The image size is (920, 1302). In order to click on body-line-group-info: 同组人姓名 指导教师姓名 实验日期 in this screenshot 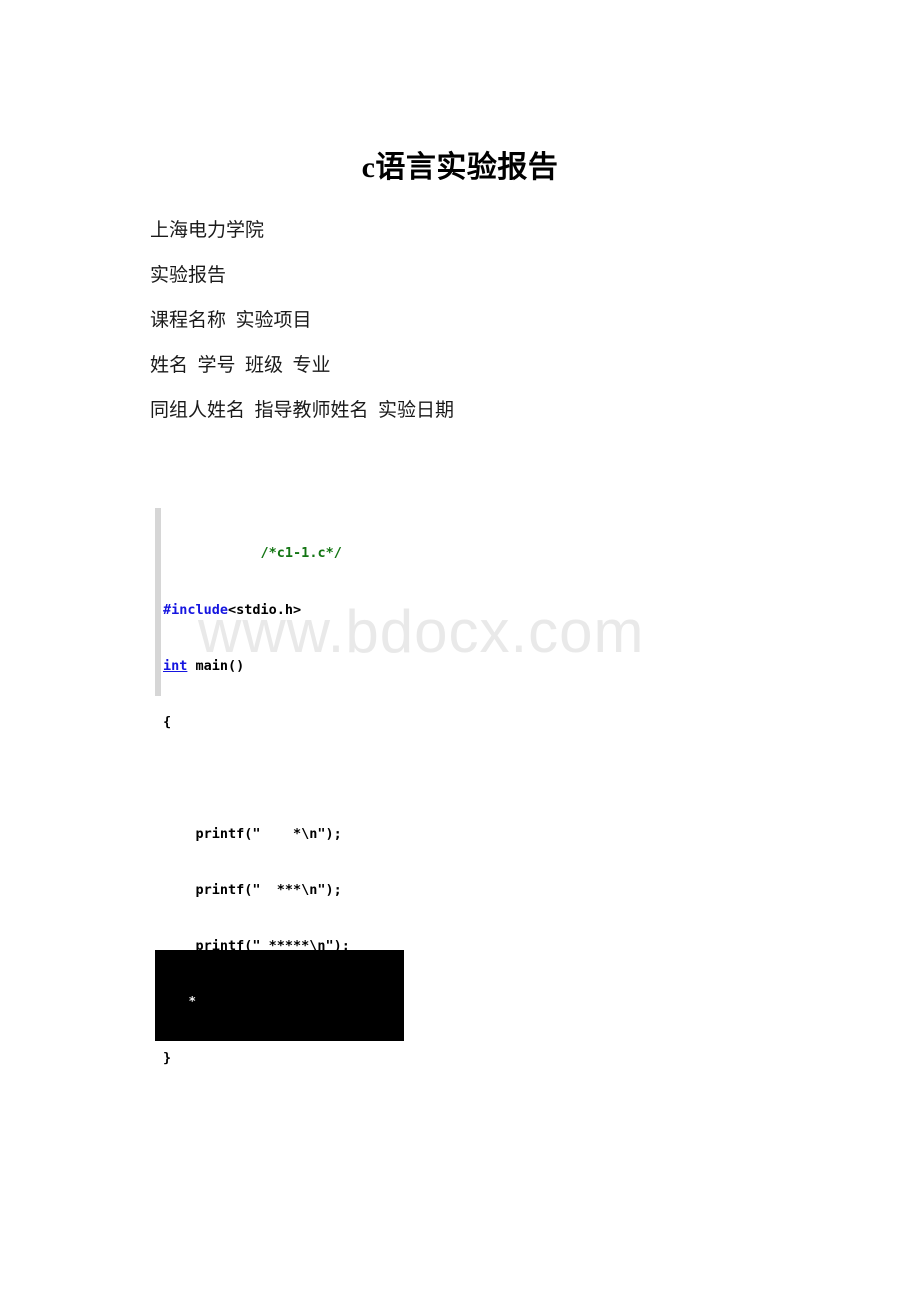, I will do `click(302, 410)`.